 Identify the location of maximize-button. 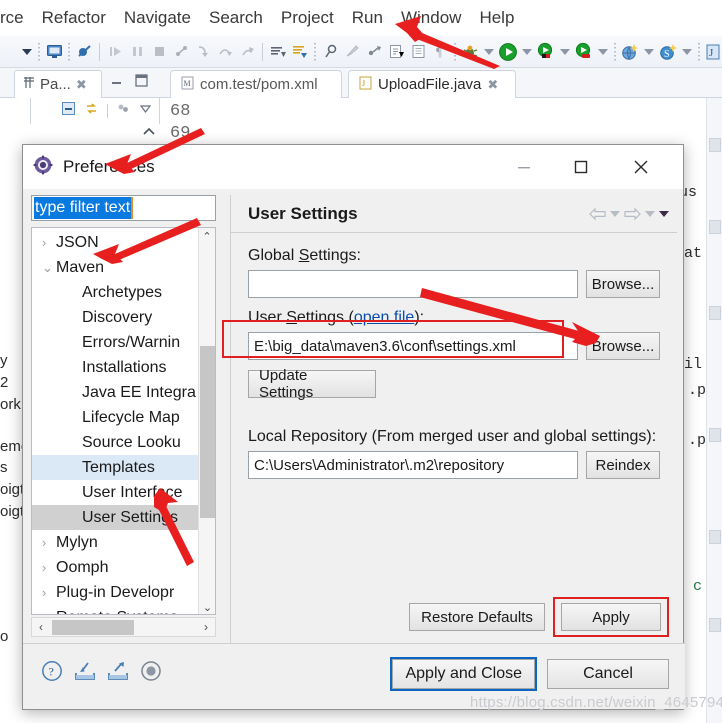
(580, 167).